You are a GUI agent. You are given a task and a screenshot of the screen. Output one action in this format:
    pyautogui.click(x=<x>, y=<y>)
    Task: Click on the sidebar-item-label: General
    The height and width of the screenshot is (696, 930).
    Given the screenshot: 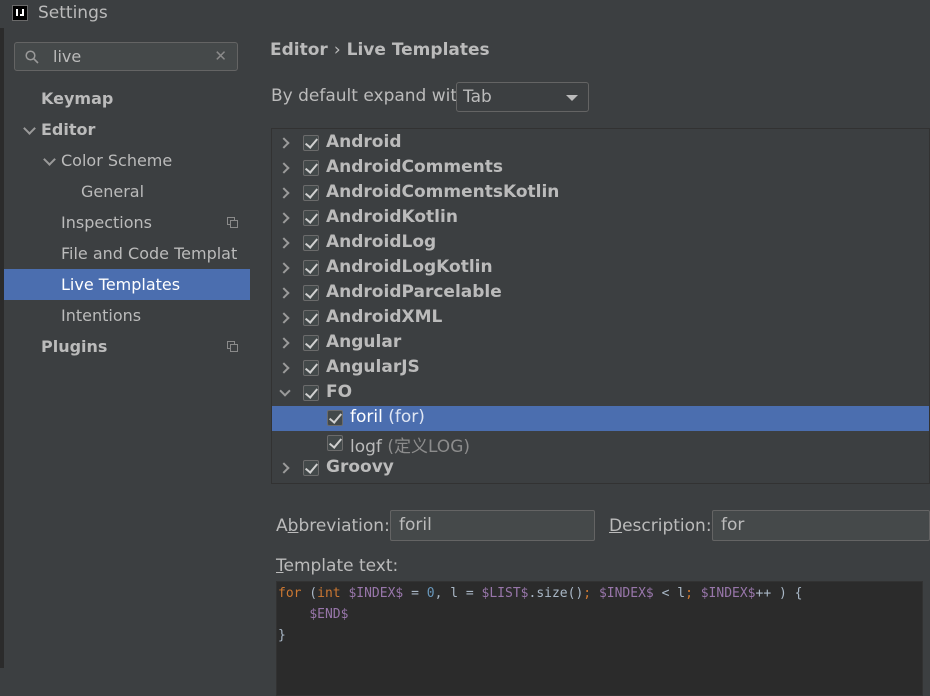 What is the action you would take?
    pyautogui.click(x=113, y=191)
    